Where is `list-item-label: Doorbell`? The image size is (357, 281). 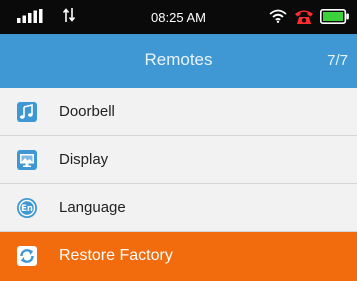 list-item-label: Doorbell is located at coordinates (87, 111).